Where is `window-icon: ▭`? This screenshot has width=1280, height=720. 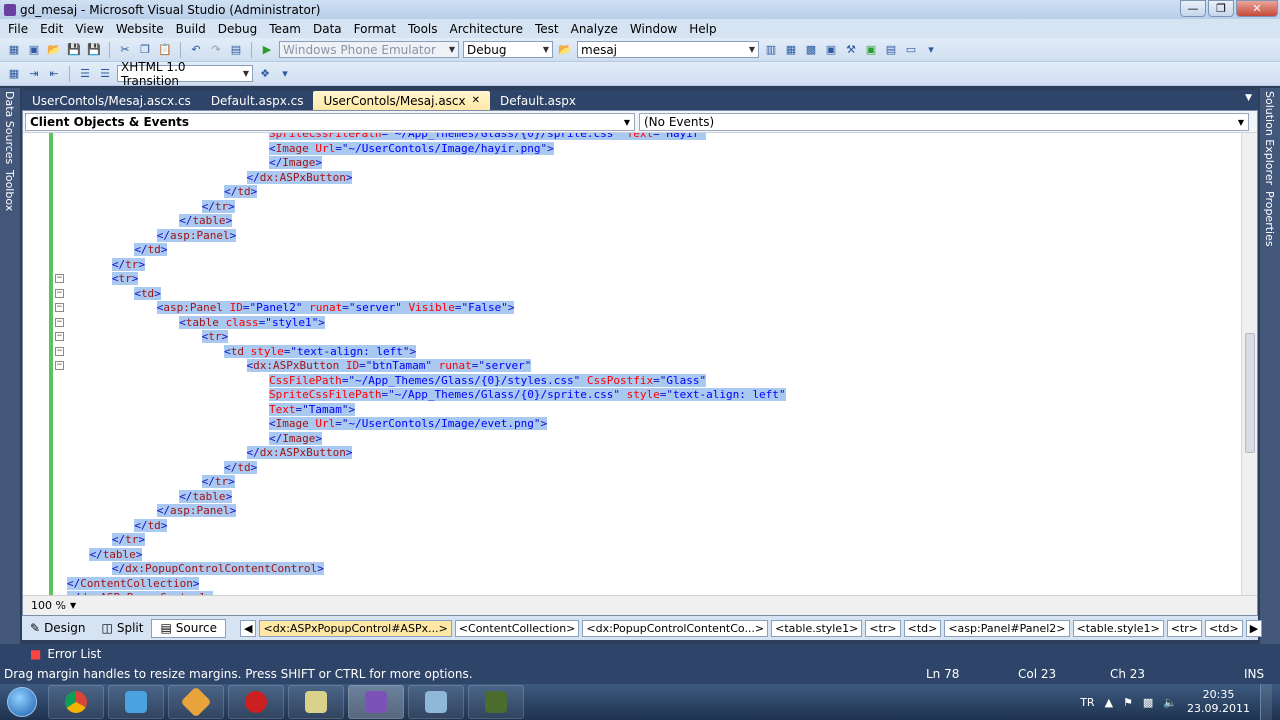
window-icon: ▭ is located at coordinates (911, 50).